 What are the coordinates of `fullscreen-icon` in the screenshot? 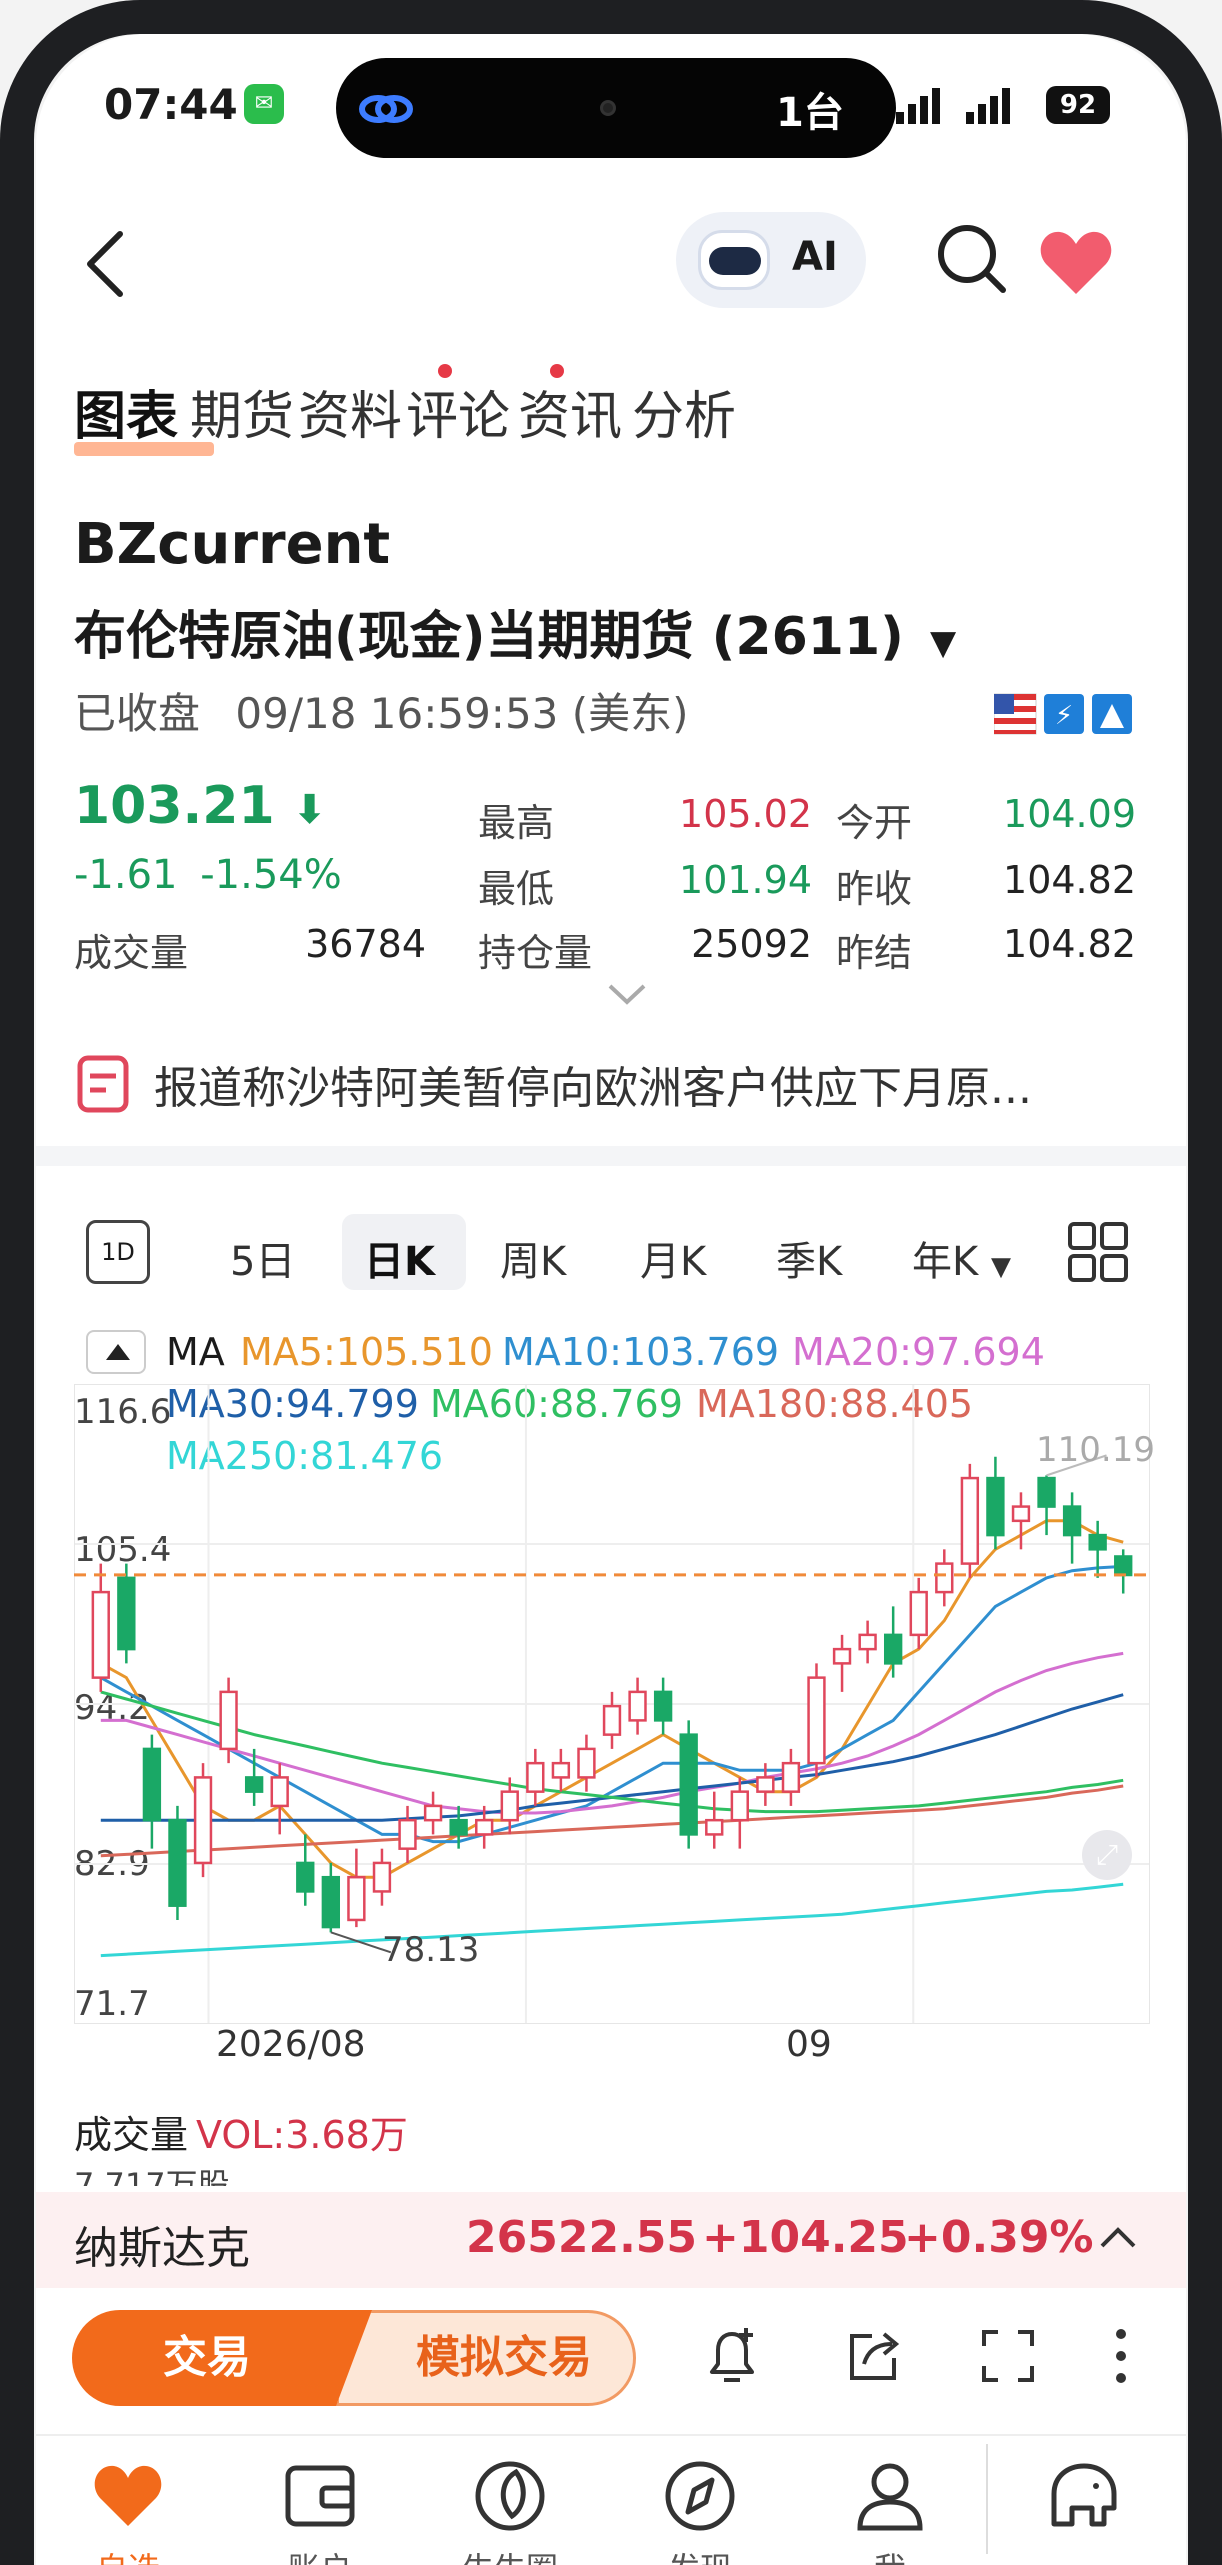 It's located at (1008, 2356).